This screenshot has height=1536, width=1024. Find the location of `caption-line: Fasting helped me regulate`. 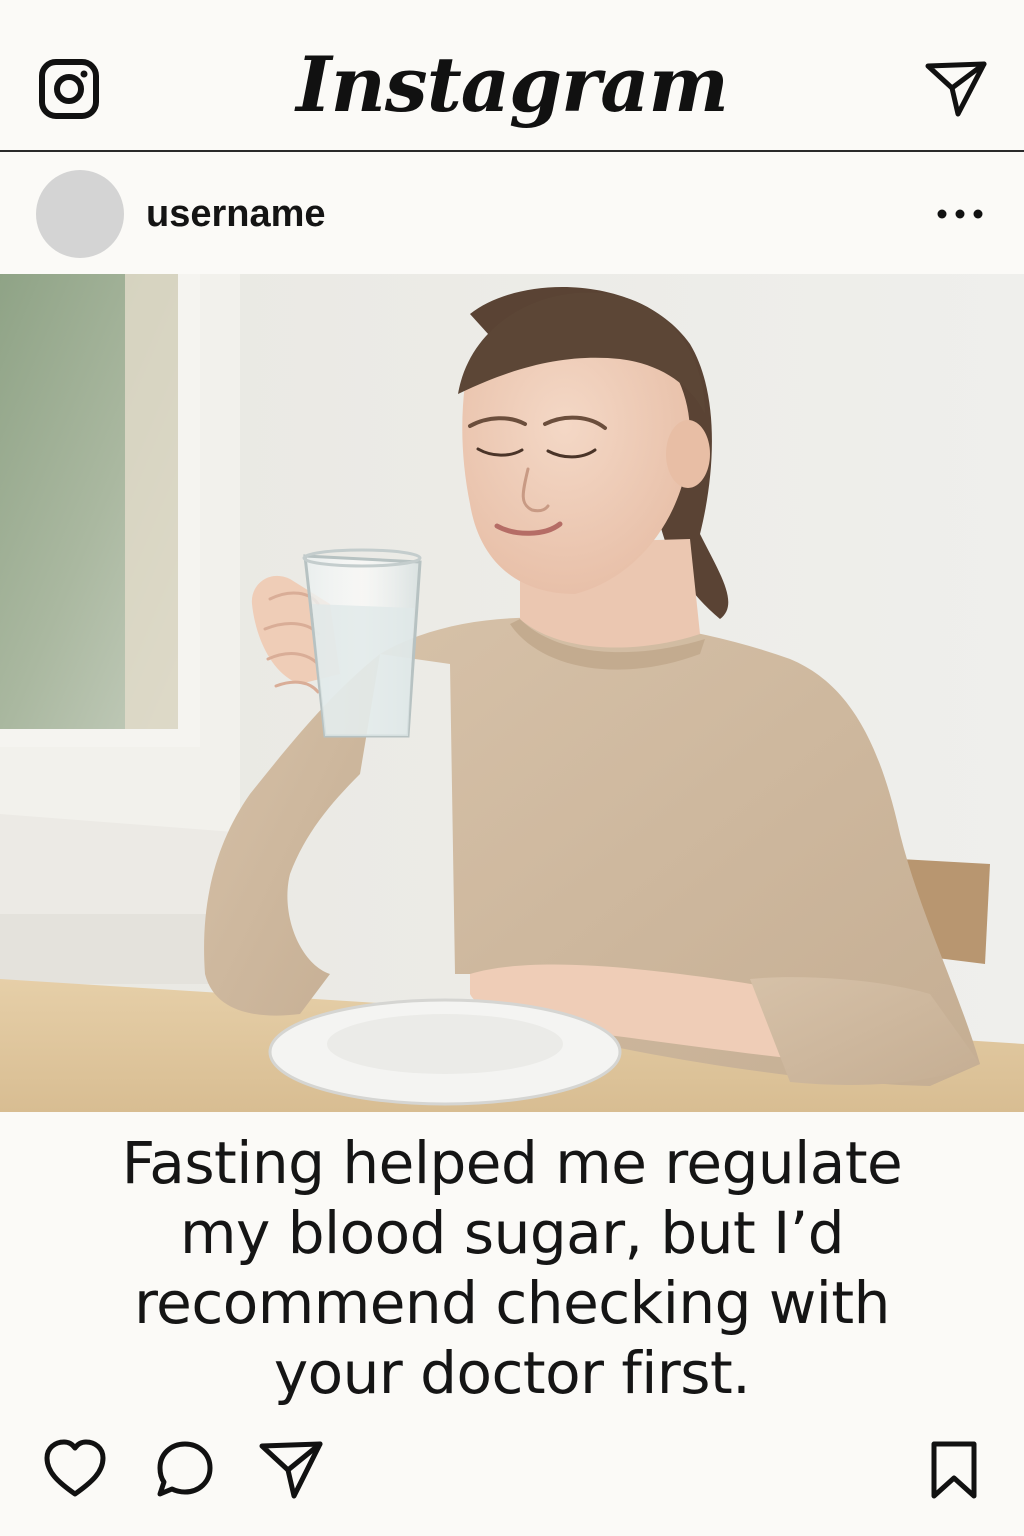

caption-line: Fasting helped me regulate is located at coordinates (512, 1163).